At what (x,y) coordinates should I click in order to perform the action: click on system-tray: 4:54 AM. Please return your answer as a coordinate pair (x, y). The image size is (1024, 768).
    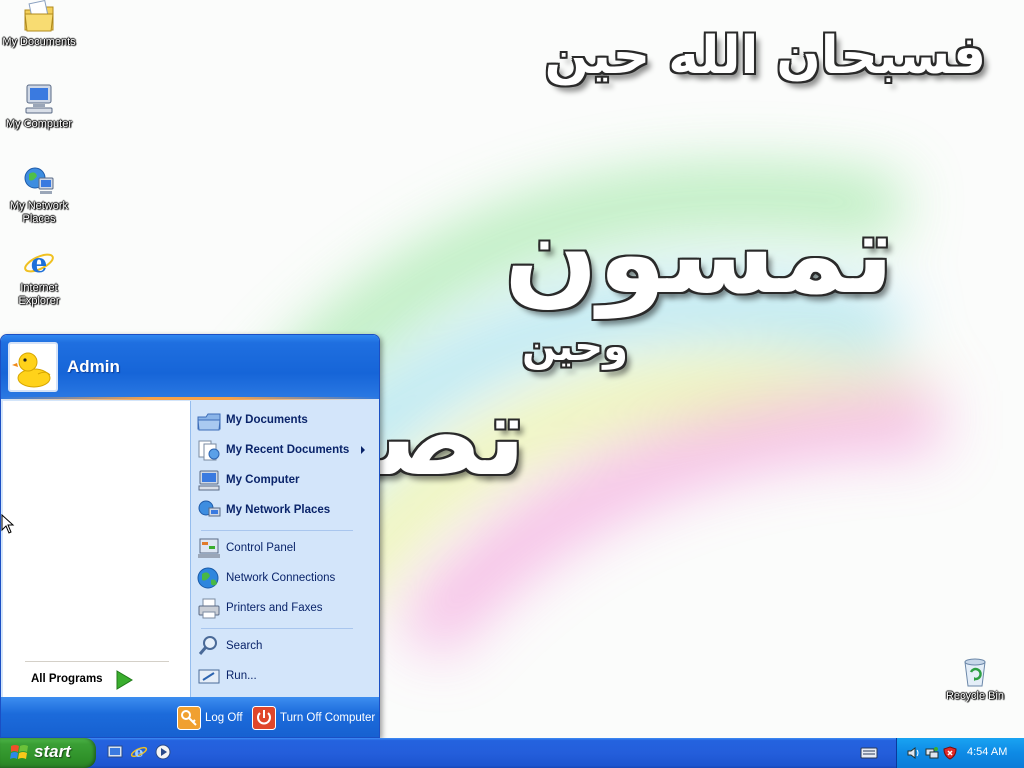
    Looking at the image, I should click on (960, 753).